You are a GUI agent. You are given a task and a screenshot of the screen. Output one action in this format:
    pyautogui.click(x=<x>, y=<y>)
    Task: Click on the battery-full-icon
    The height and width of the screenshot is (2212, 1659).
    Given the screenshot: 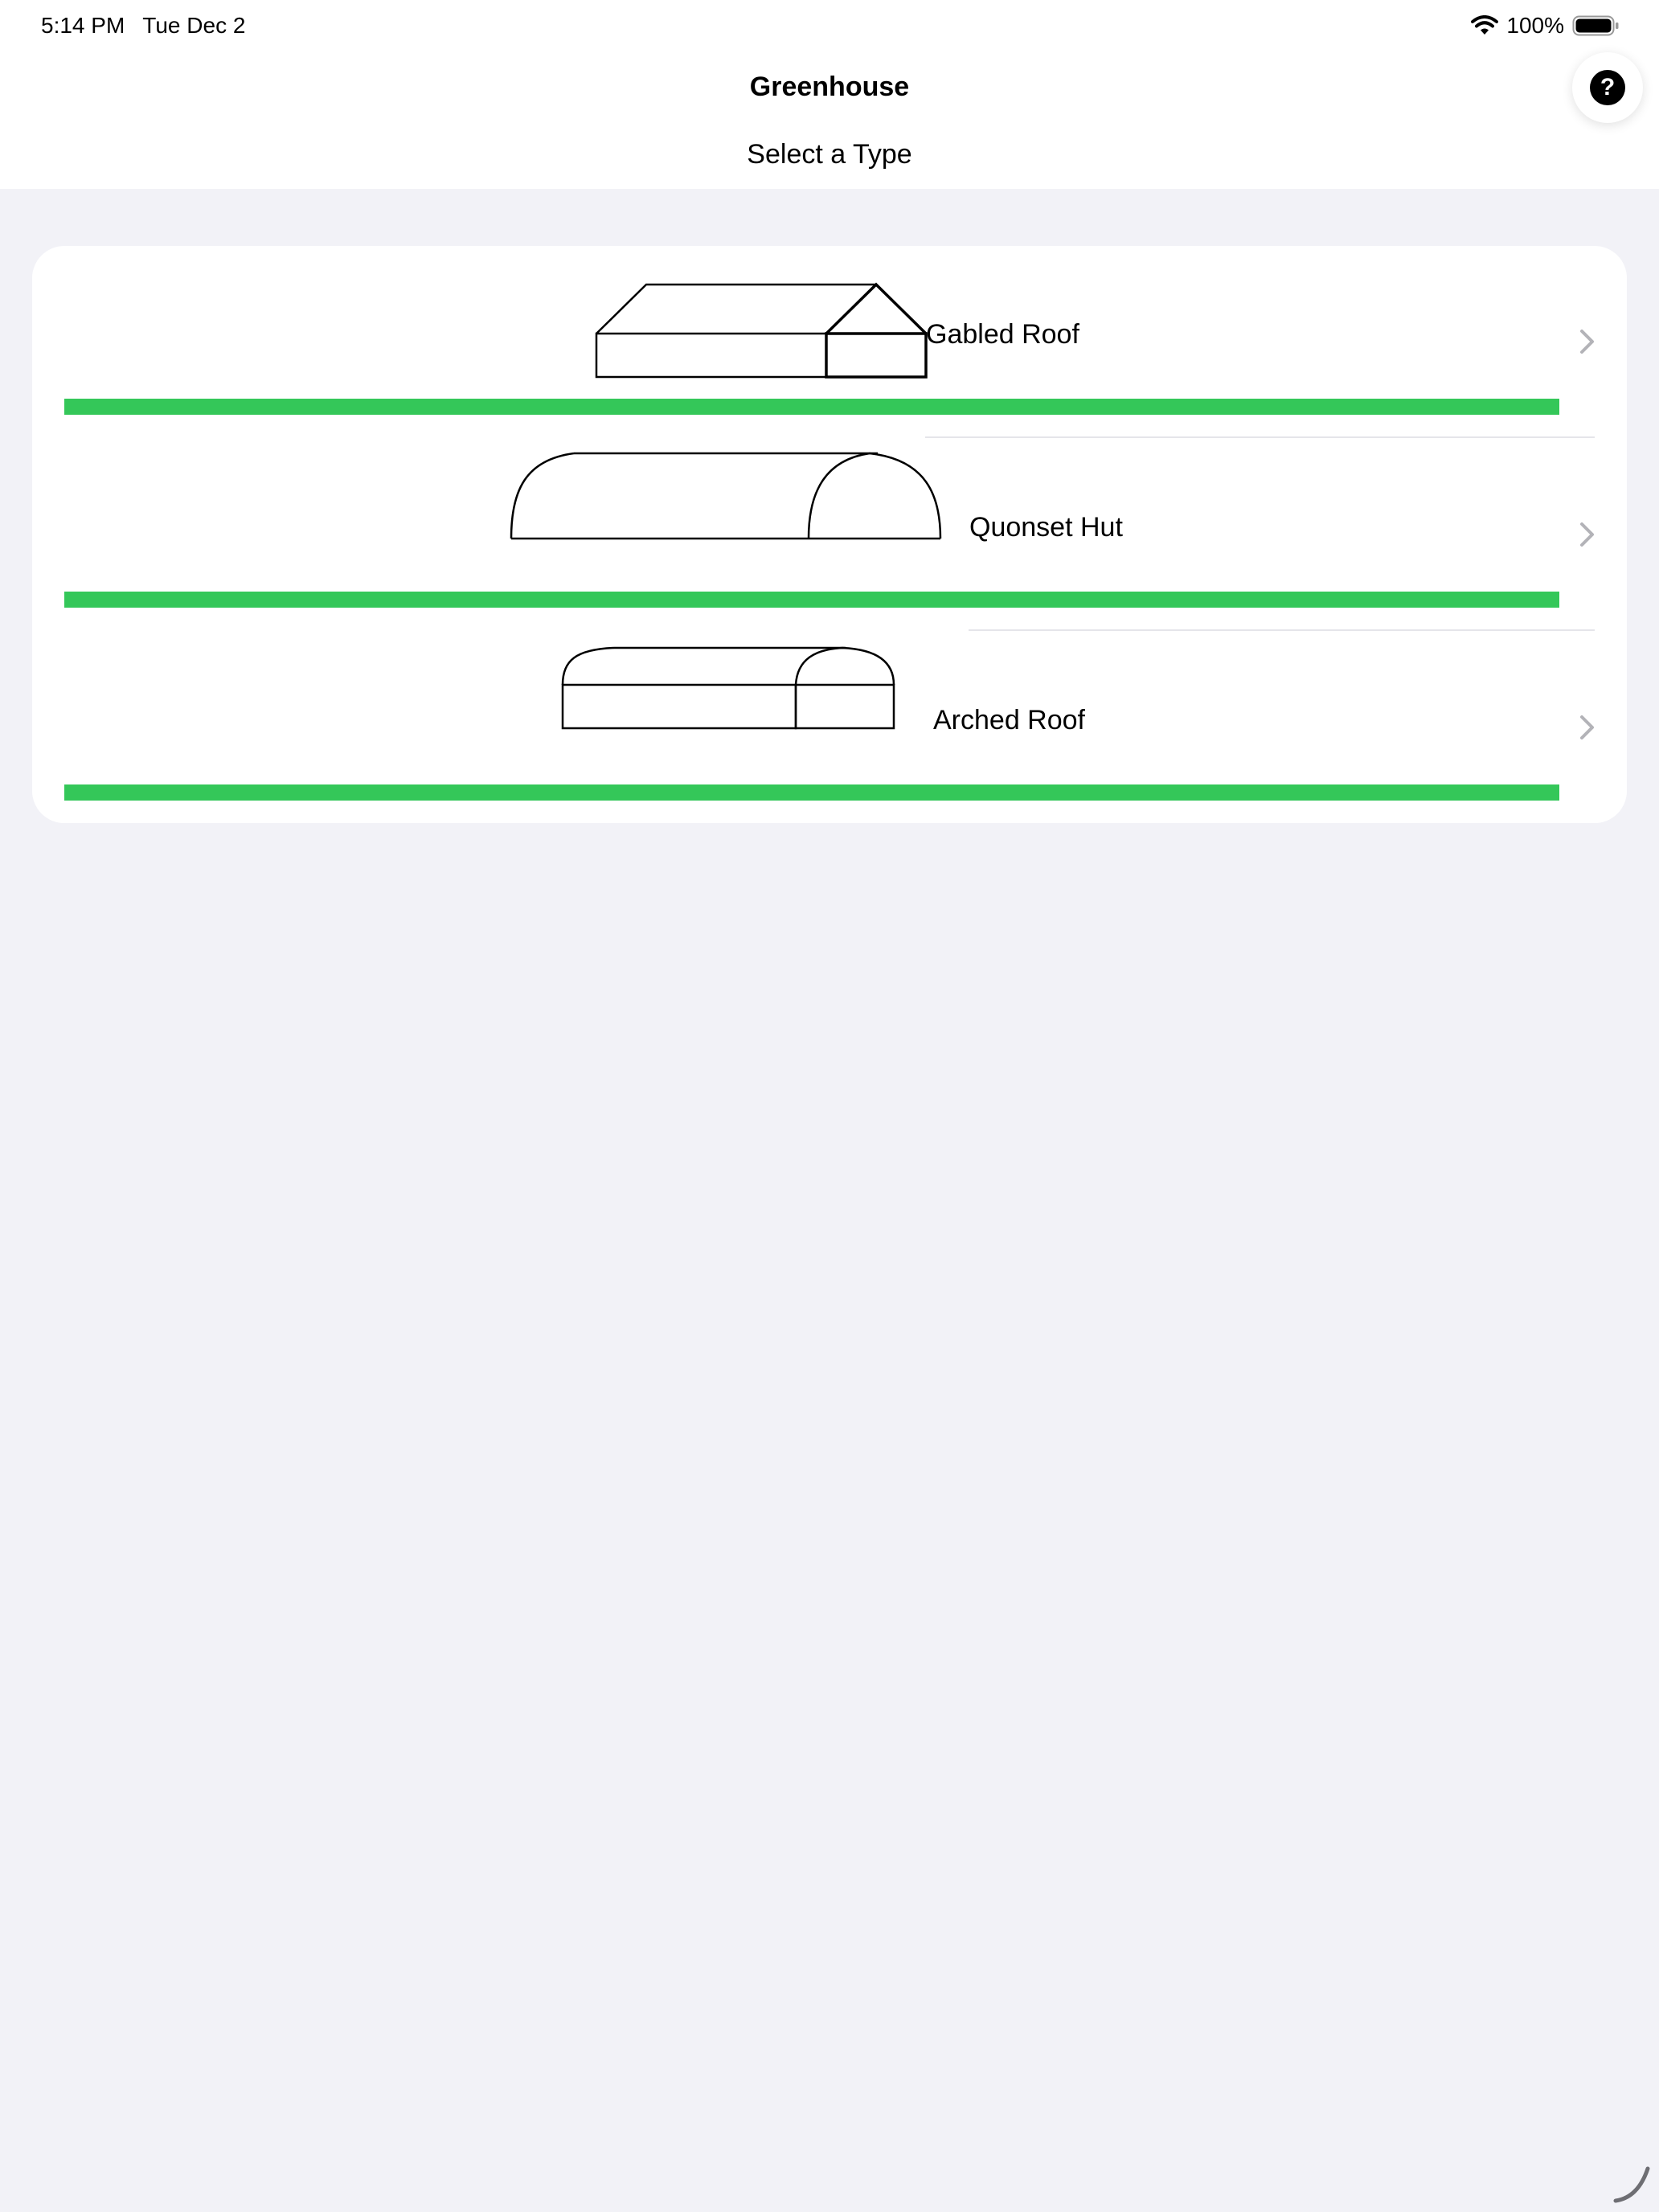 What is the action you would take?
    pyautogui.click(x=1595, y=25)
    